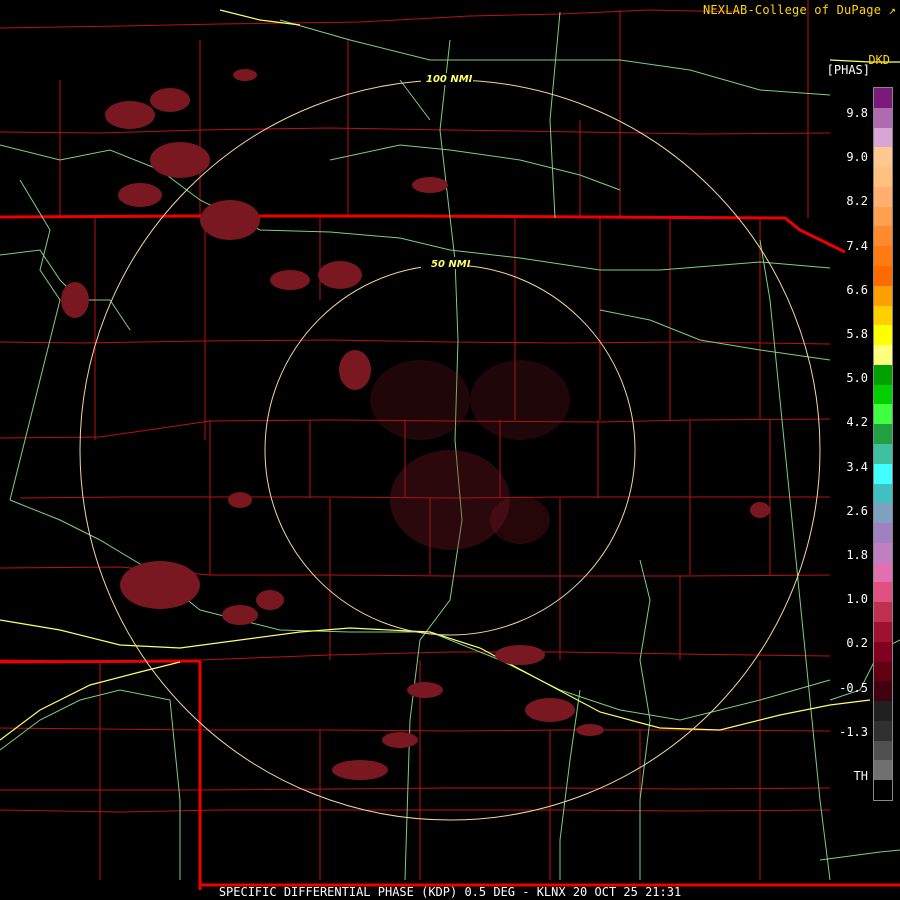  I want to click on color-legend-tick: 5.0, so click(857, 378).